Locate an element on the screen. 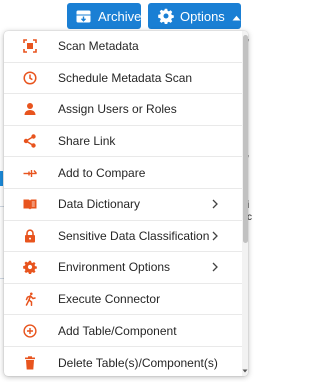 The width and height of the screenshot is (320, 382). clock-icon is located at coordinates (30, 78).